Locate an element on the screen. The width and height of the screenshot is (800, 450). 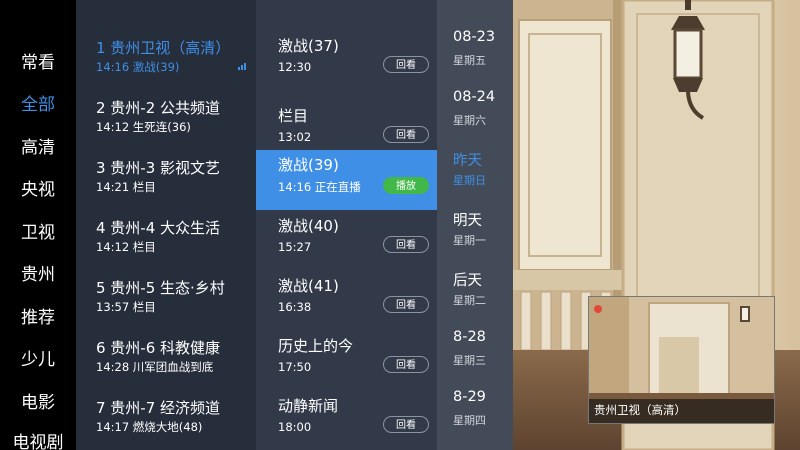
program-time: 13:02 is located at coordinates (295, 137).